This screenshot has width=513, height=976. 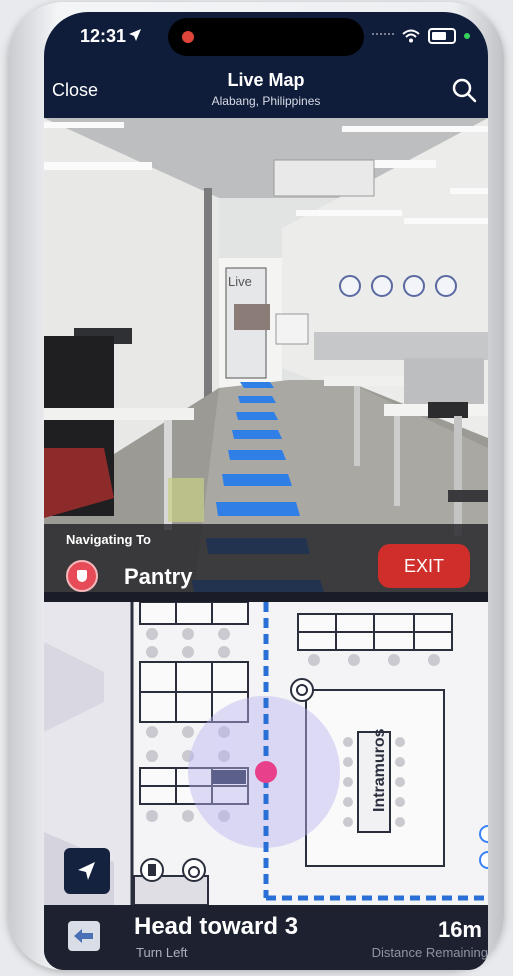 I want to click on navigating-to-label: Navigating To, so click(x=108, y=539).